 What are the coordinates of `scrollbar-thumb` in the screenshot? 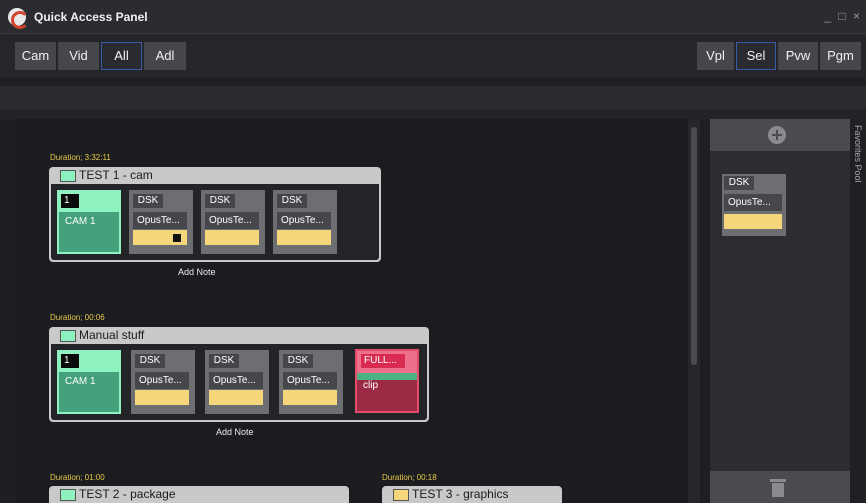 It's located at (694, 246).